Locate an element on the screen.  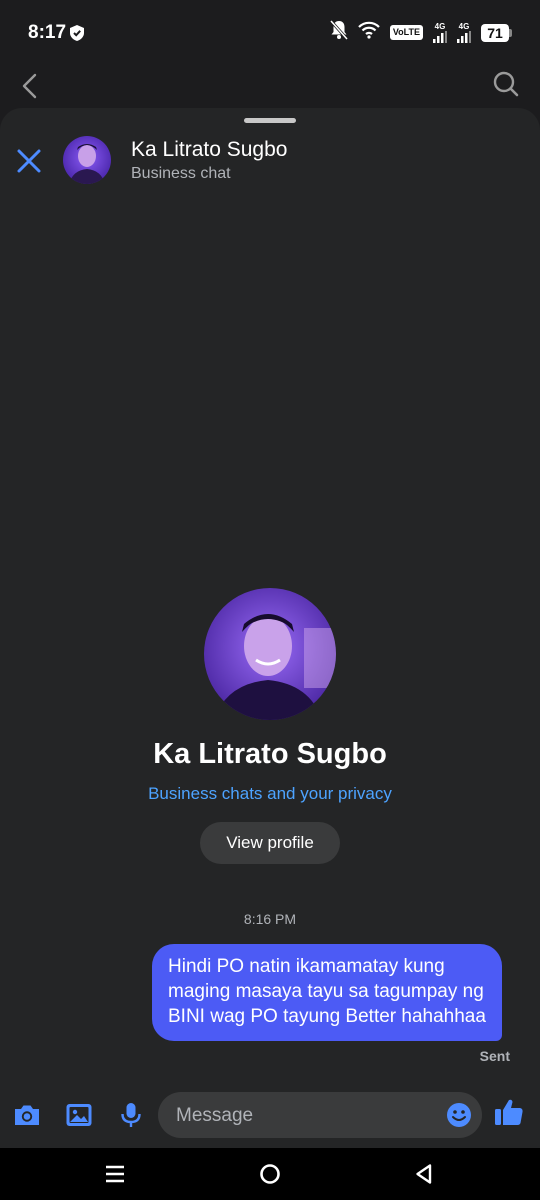
profile-name: Ka Litrato Sugbo is located at coordinates (270, 754).